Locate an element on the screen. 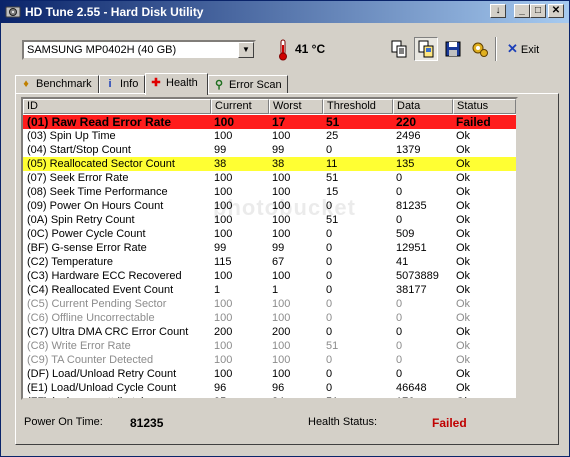  cell-id: (C5) Current Pending Sector is located at coordinates (97, 304).